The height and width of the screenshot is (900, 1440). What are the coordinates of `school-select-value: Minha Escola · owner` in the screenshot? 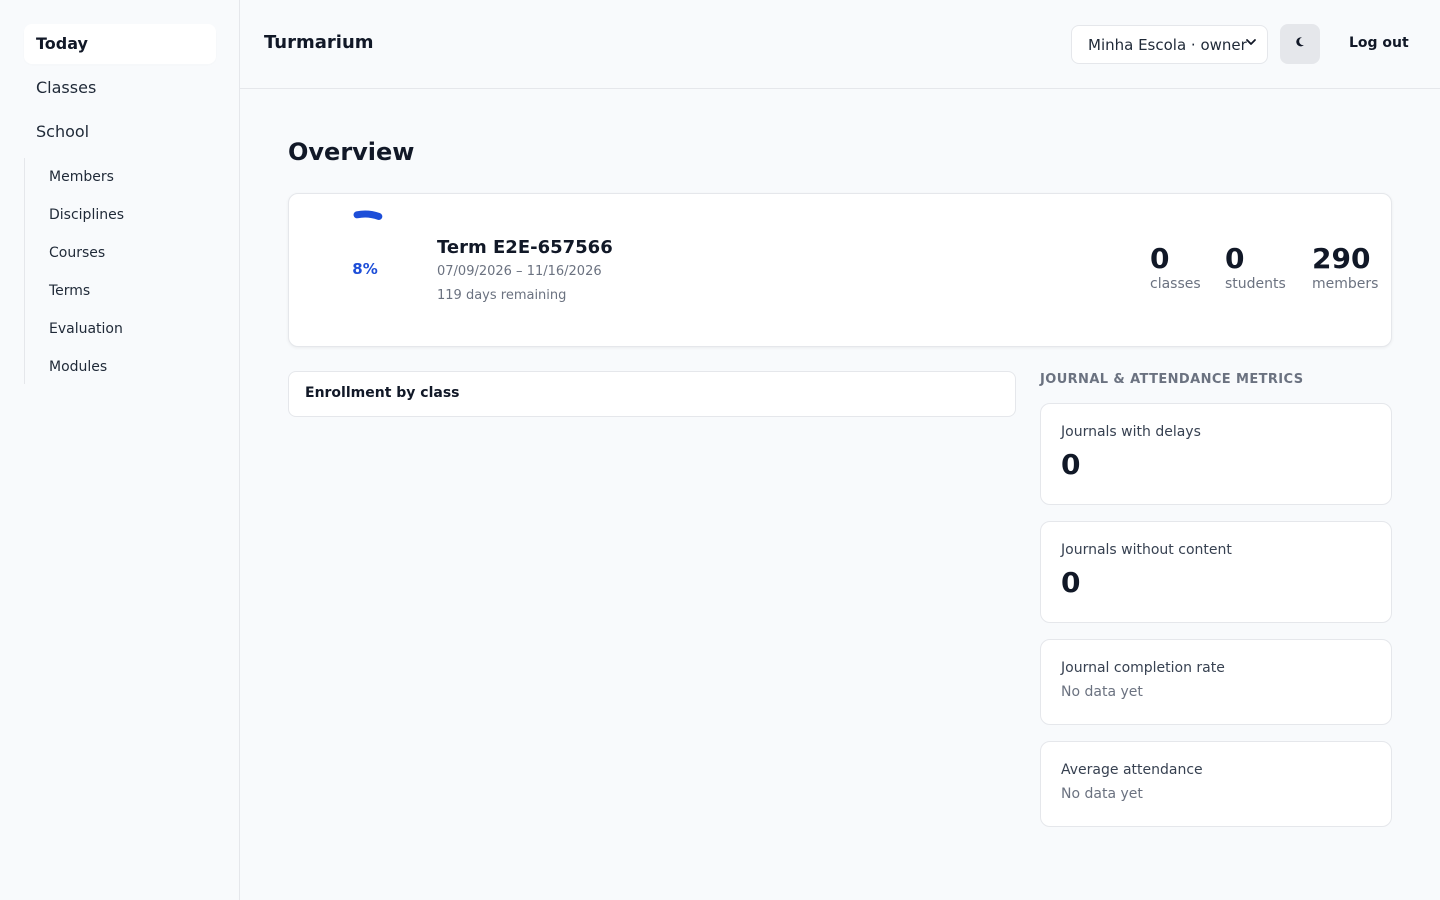 It's located at (1167, 44).